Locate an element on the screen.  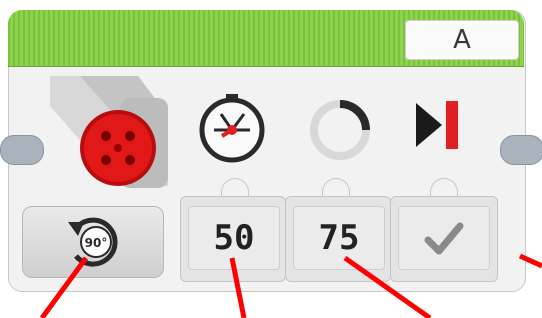
mode-selector-button: 90° is located at coordinates (93, 242).